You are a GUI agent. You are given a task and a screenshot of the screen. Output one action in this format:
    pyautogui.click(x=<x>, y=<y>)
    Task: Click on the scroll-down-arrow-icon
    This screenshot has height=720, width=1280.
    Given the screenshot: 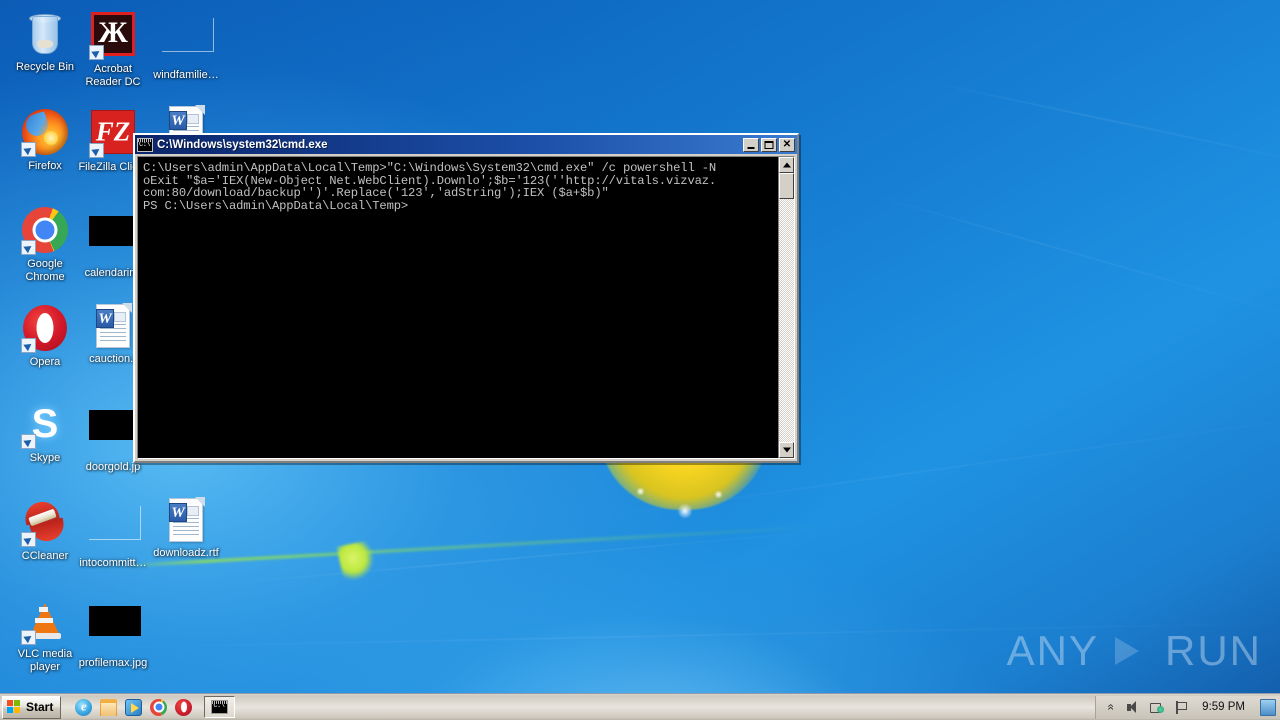 What is the action you would take?
    pyautogui.click(x=786, y=450)
    